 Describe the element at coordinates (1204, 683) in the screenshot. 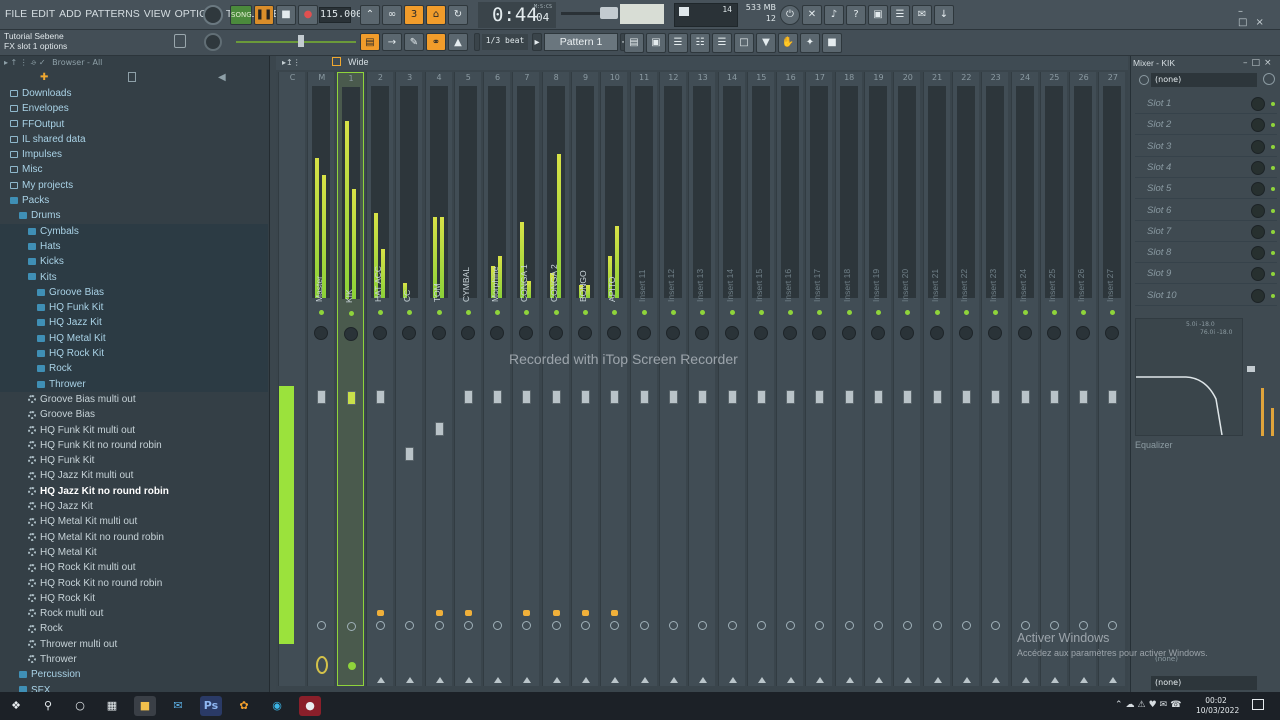

I see `output-selector: (none)` at that location.